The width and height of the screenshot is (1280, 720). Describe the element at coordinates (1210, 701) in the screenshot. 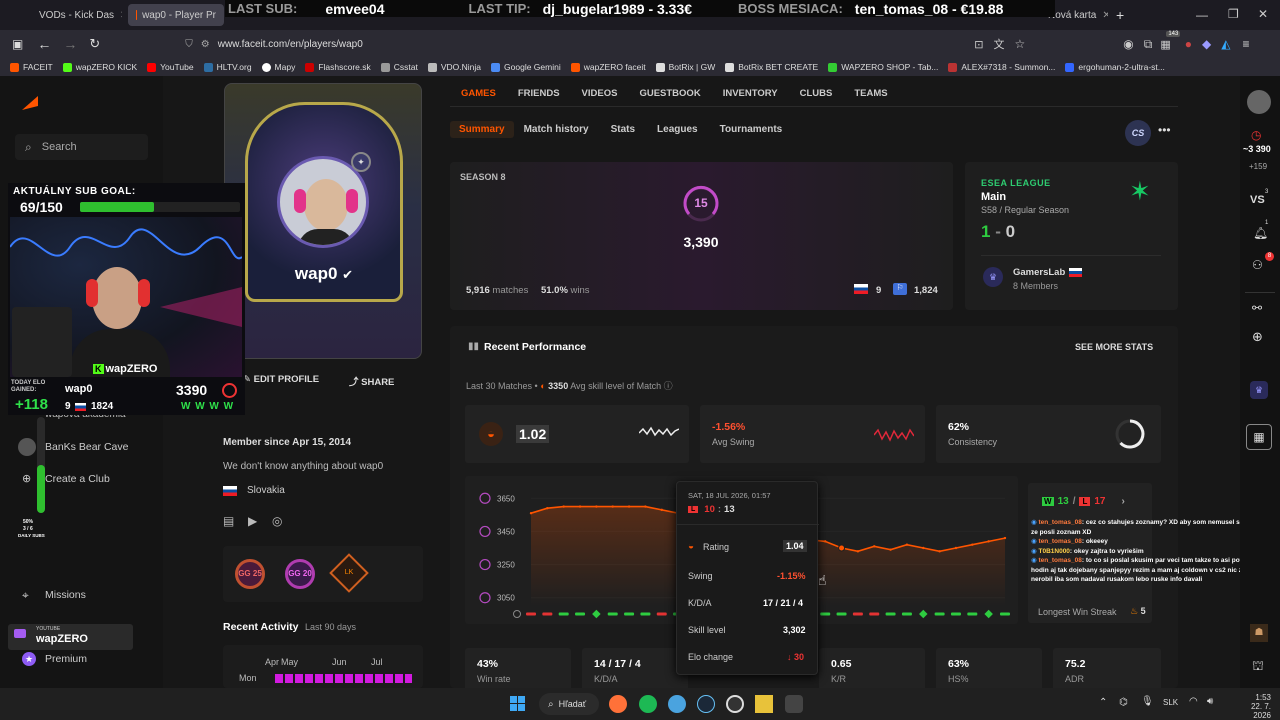

I see `volume-icon: 🔊︎` at that location.